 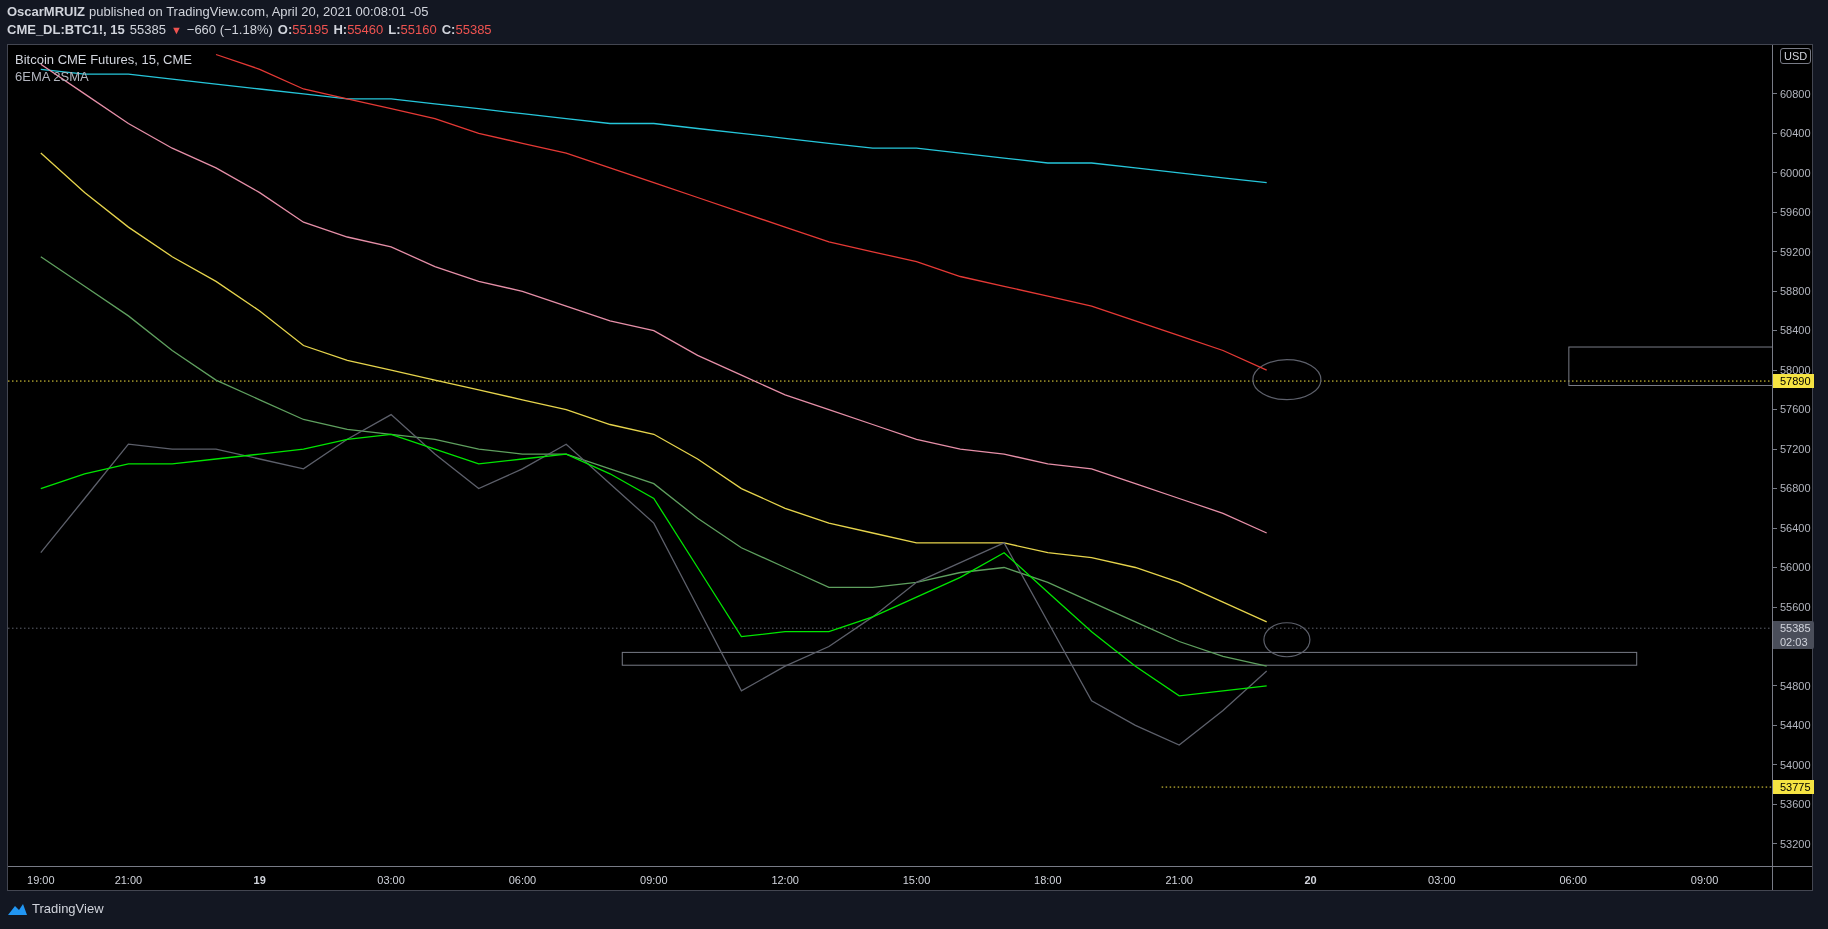 What do you see at coordinates (1310, 880) in the screenshot?
I see `time-tick-label: 20` at bounding box center [1310, 880].